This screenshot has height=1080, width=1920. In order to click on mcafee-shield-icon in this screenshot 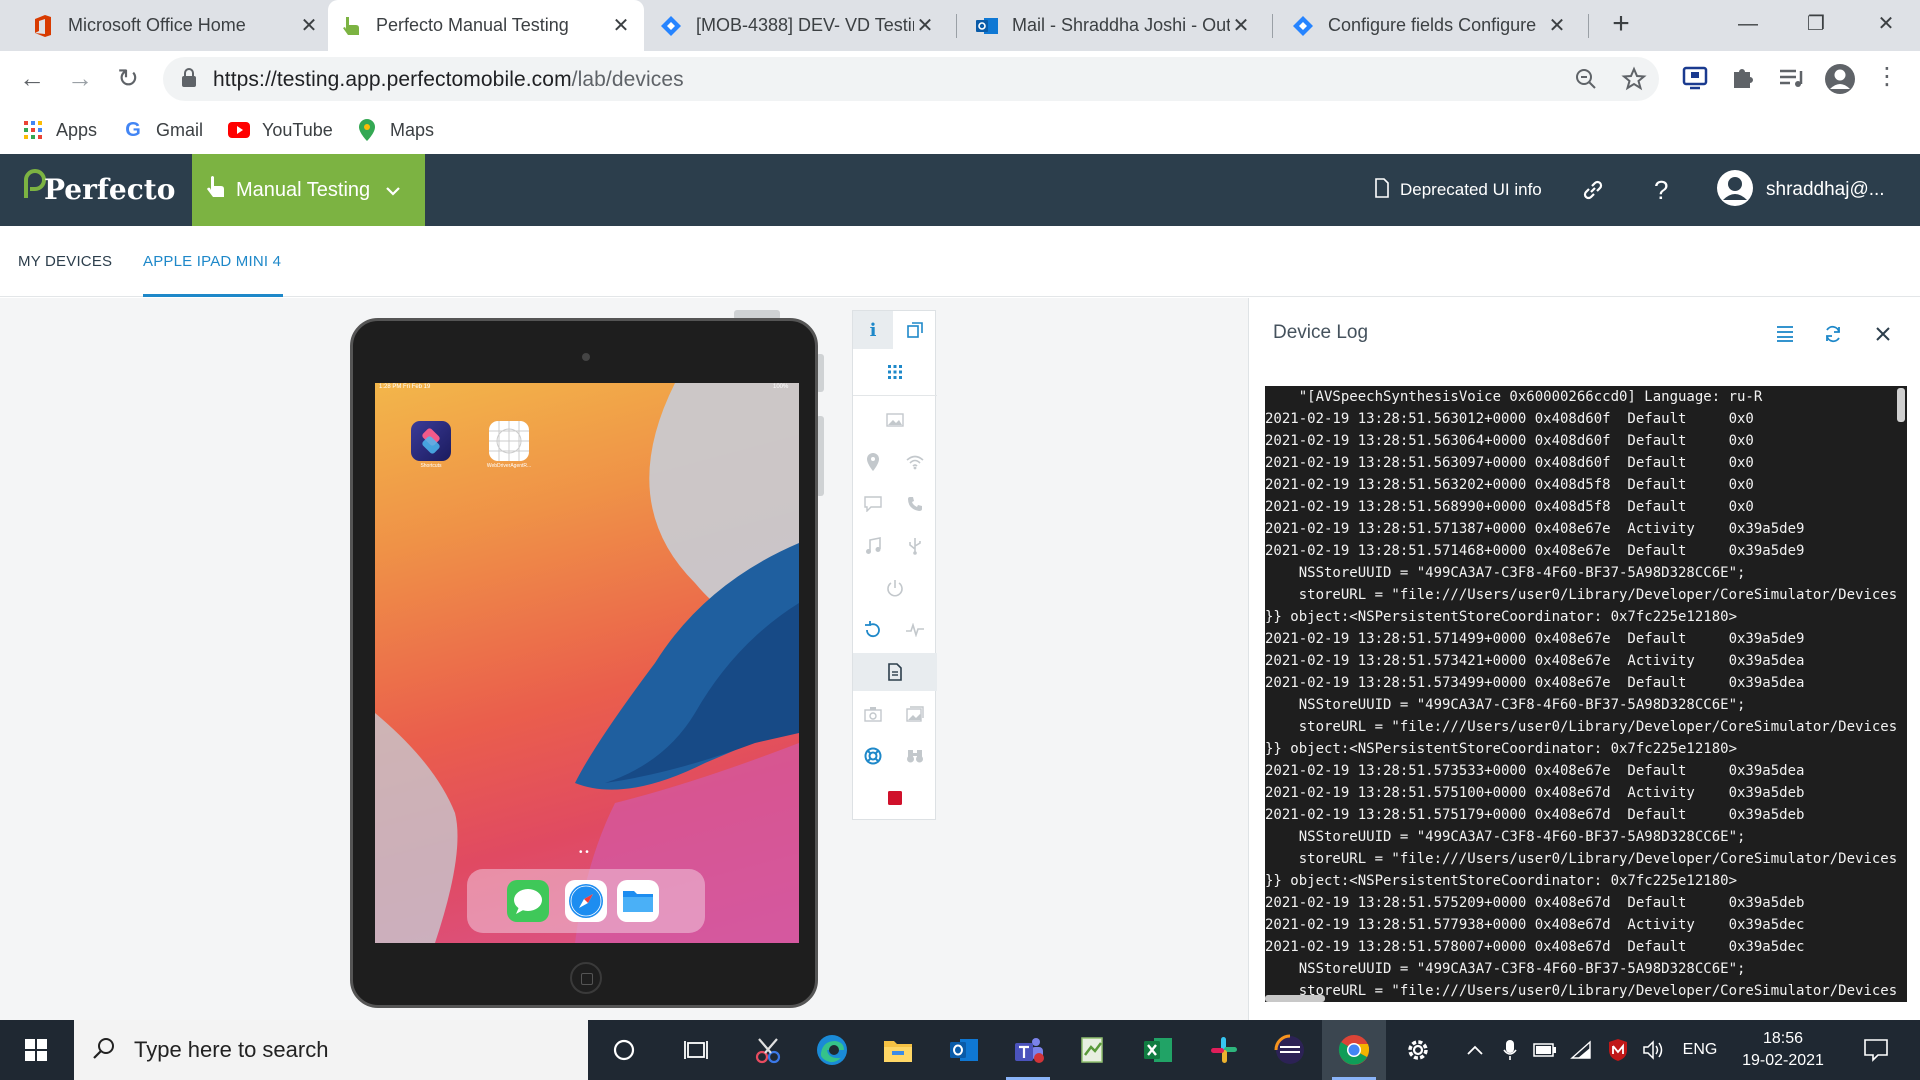, I will do `click(1618, 1050)`.